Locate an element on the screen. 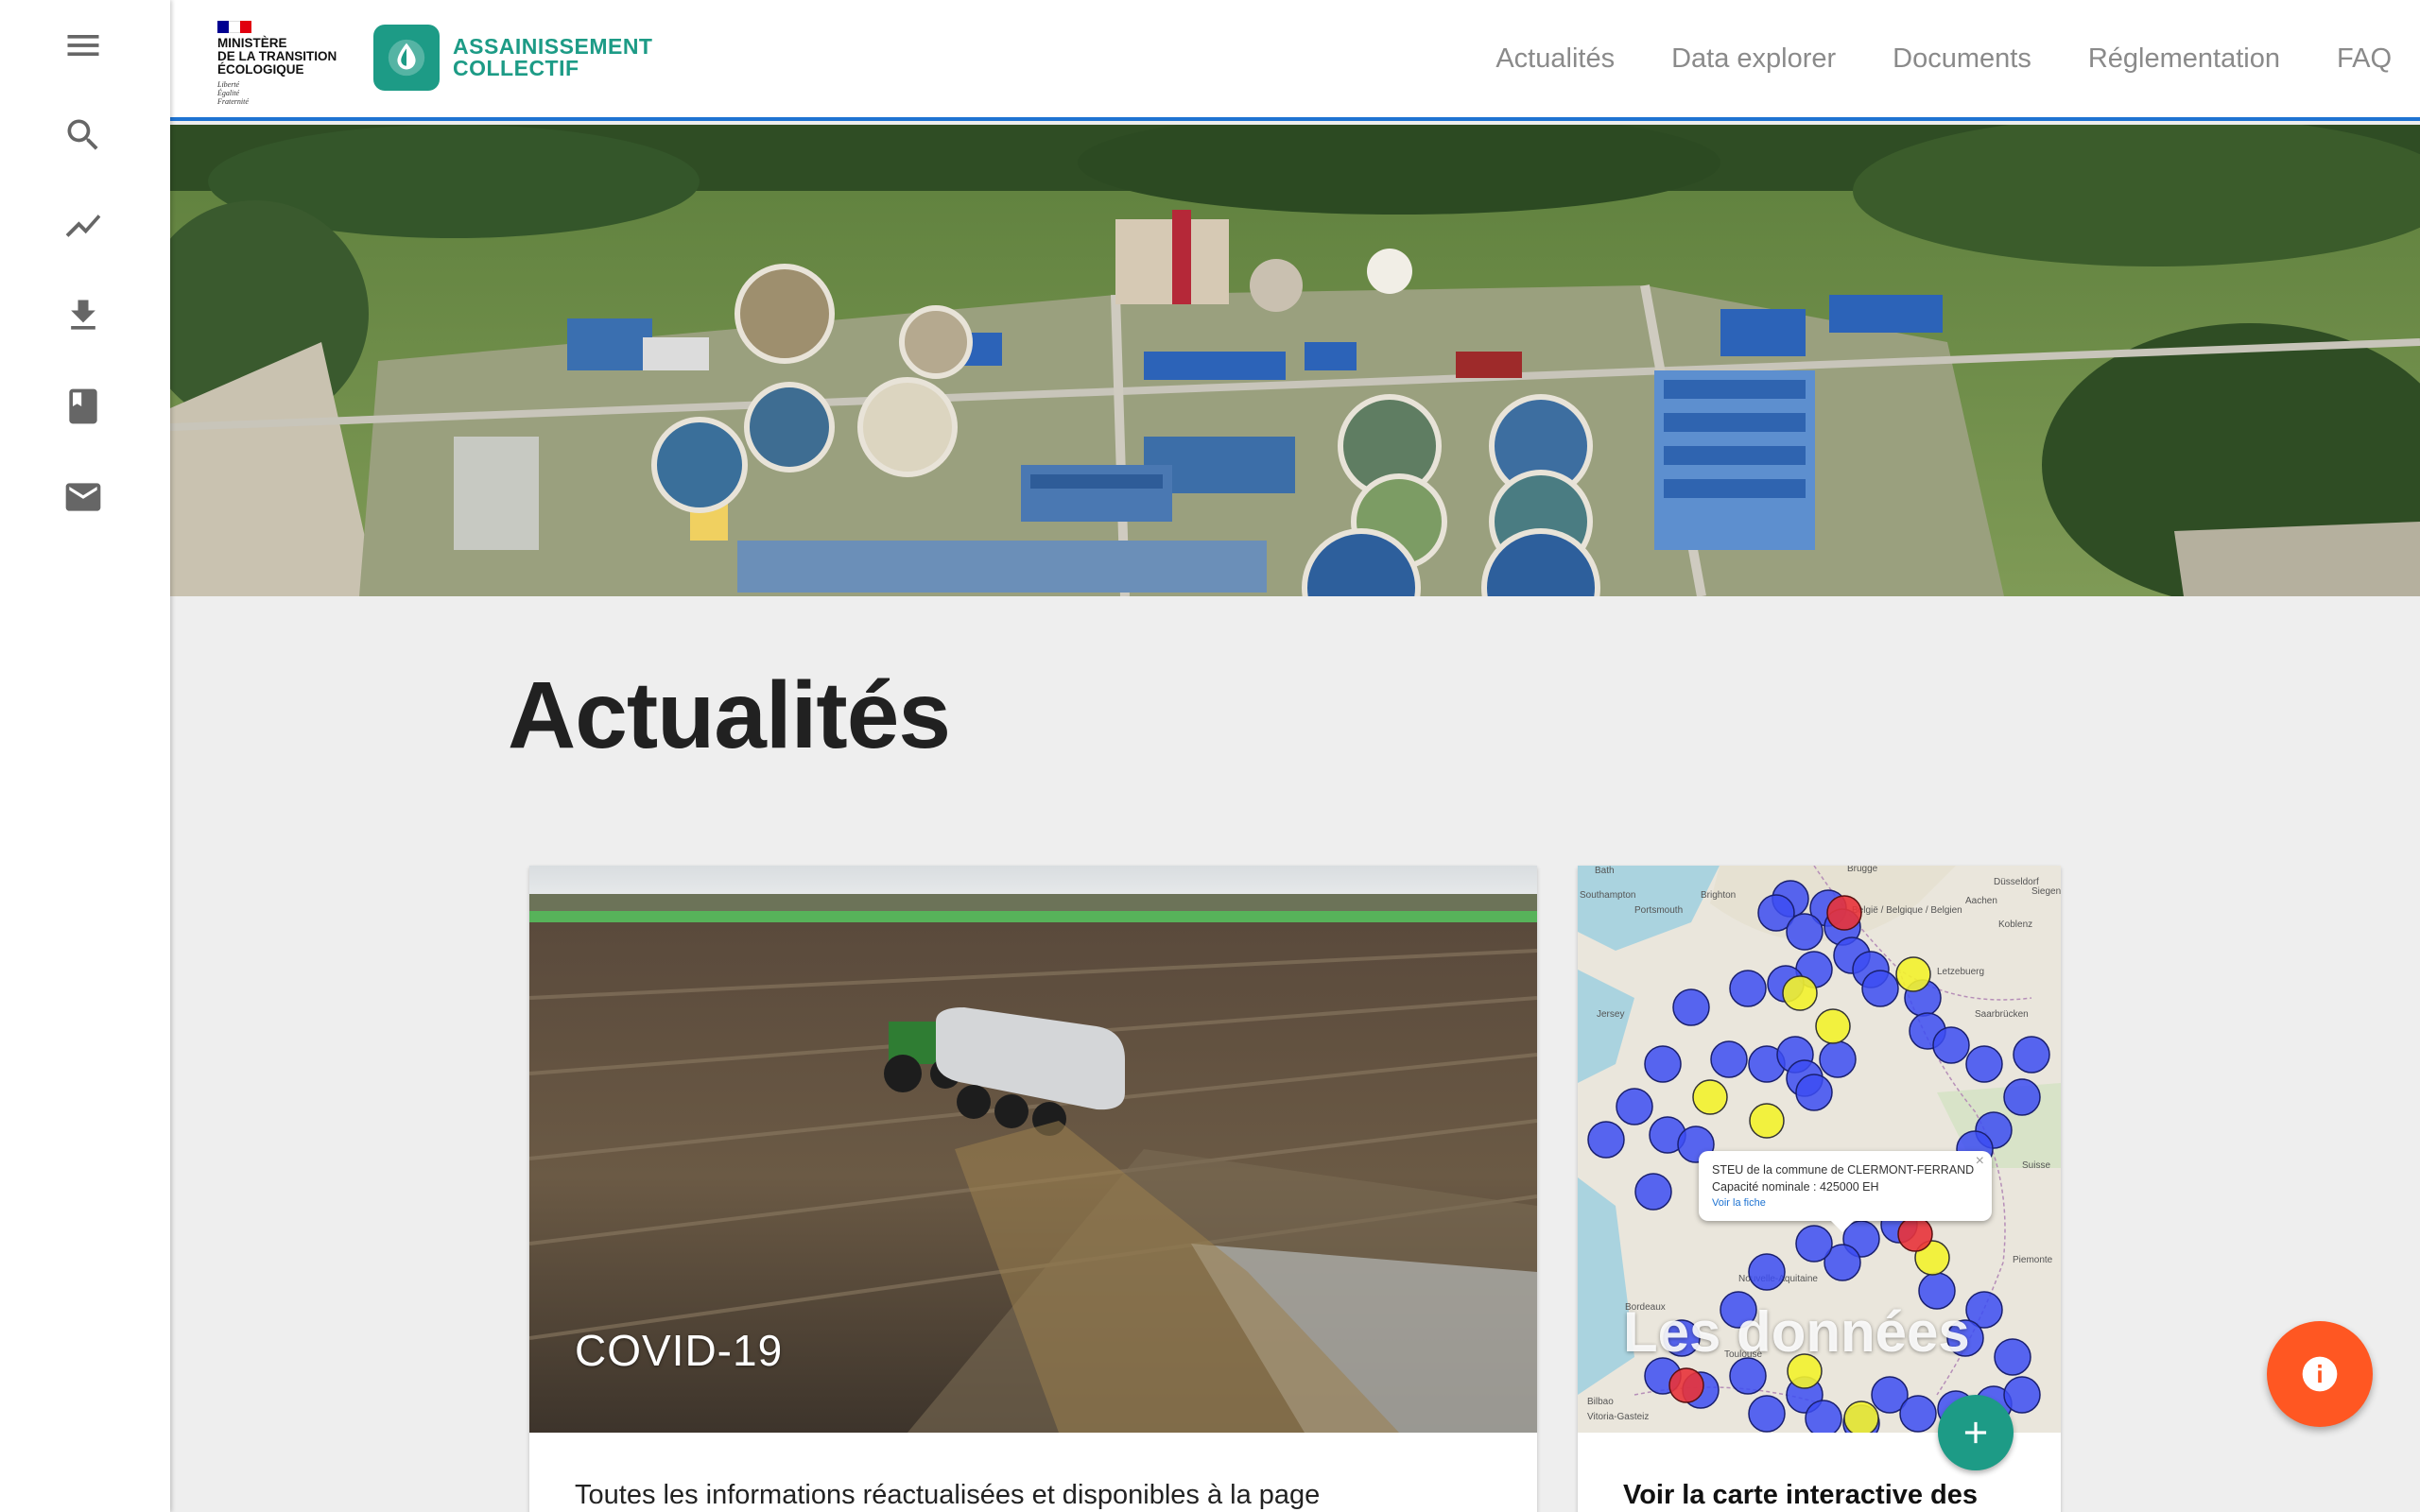 This screenshot has height=1512, width=2420. side-rail is located at coordinates (85, 756).